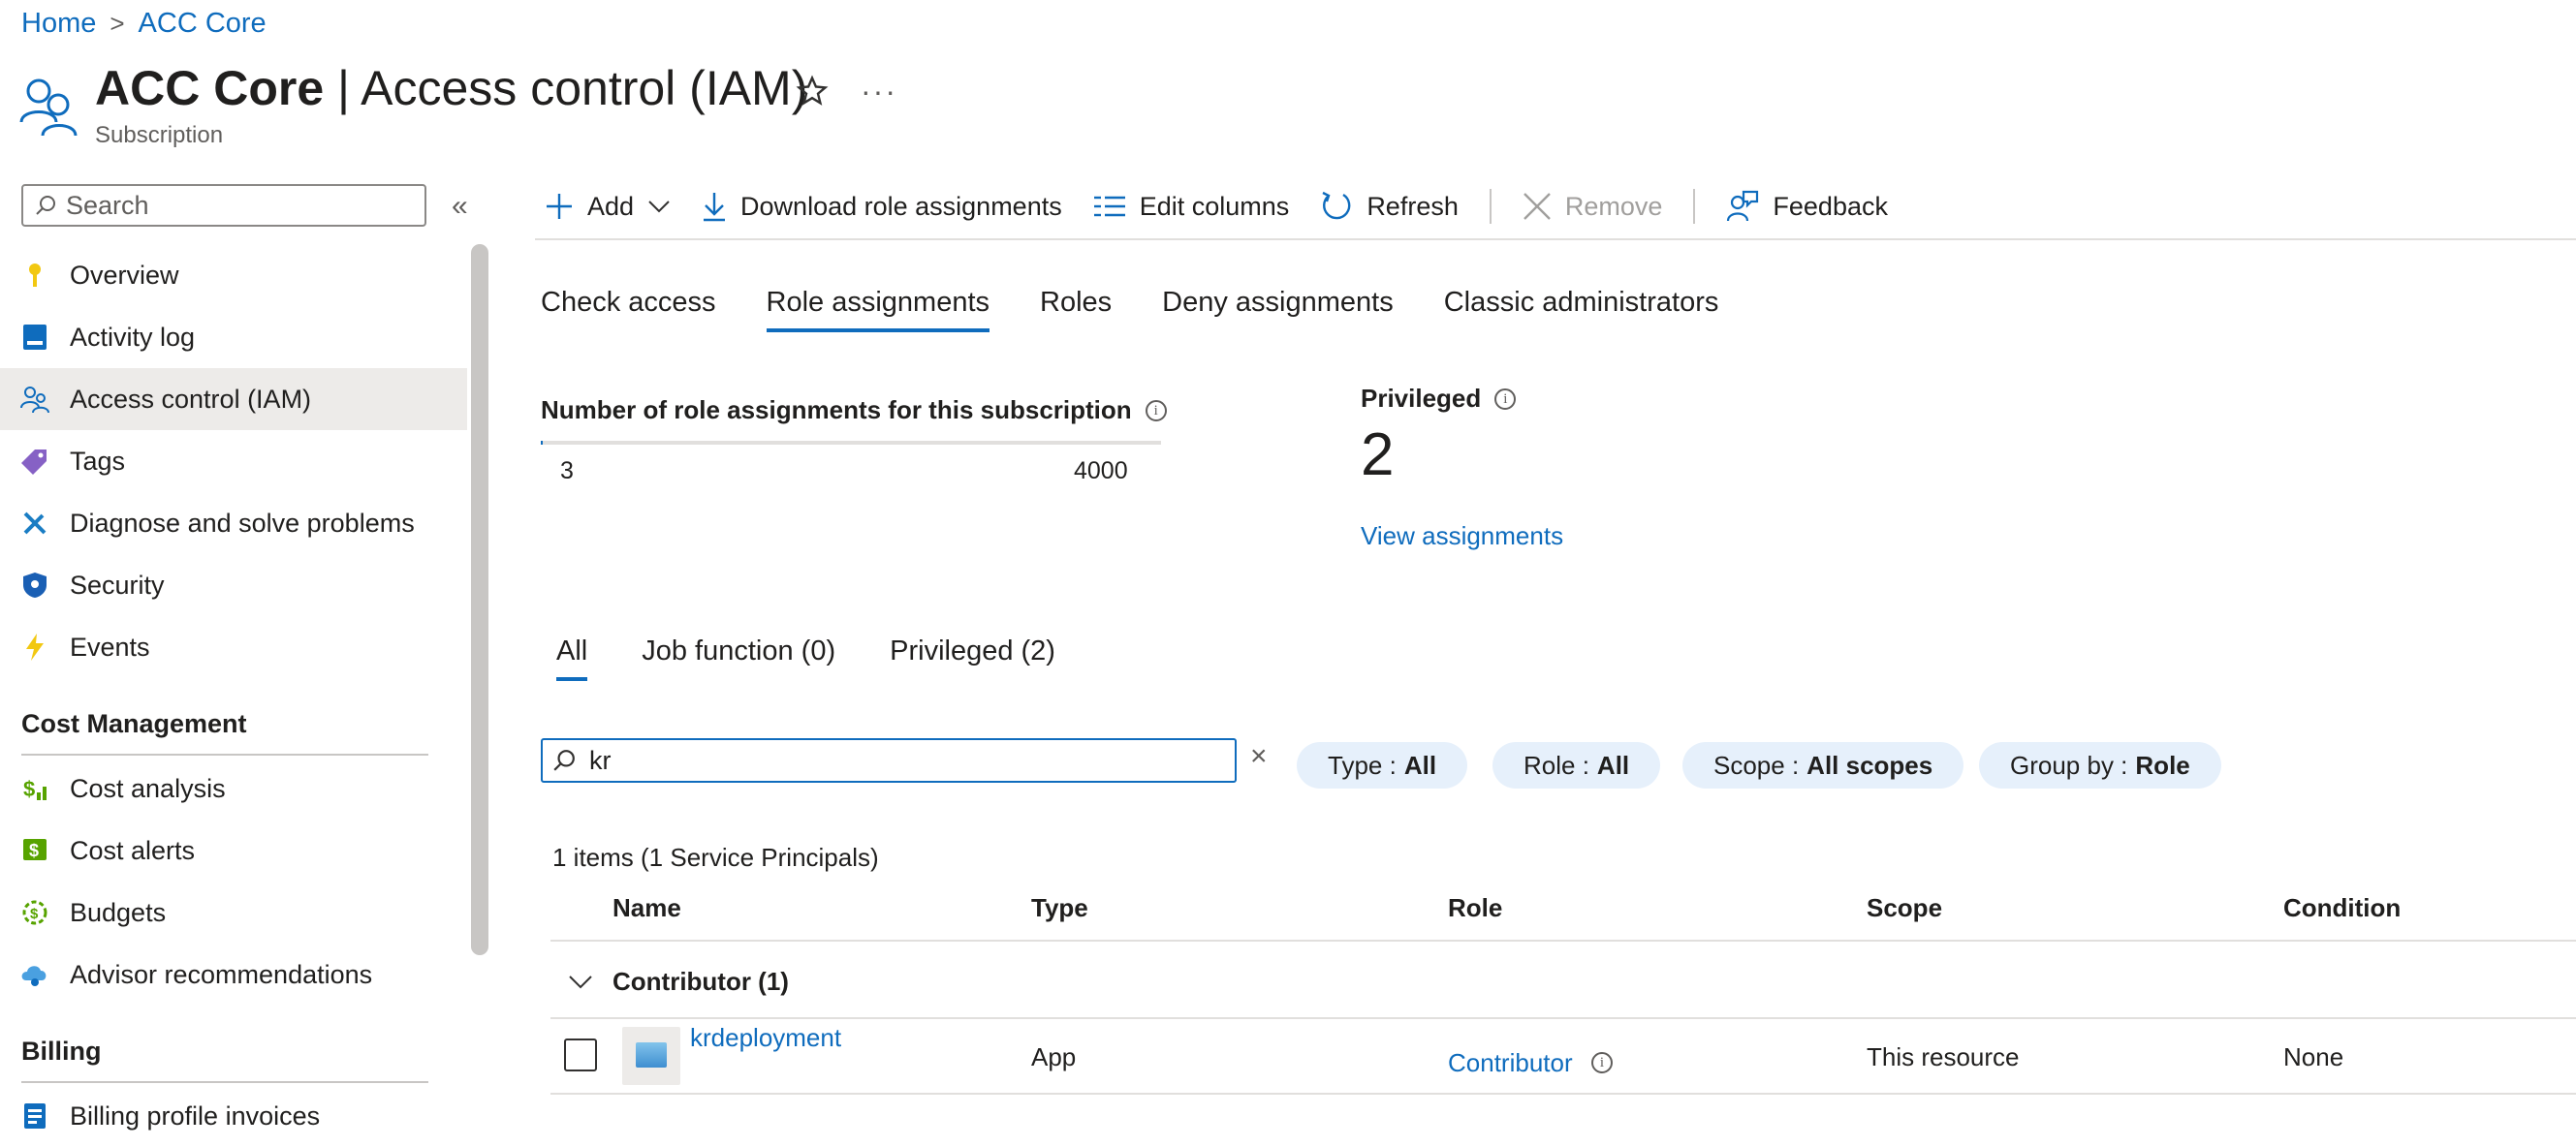 The width and height of the screenshot is (2576, 1147). Describe the element at coordinates (210, 88) in the screenshot. I see `page-title-resource: ACC Core` at that location.